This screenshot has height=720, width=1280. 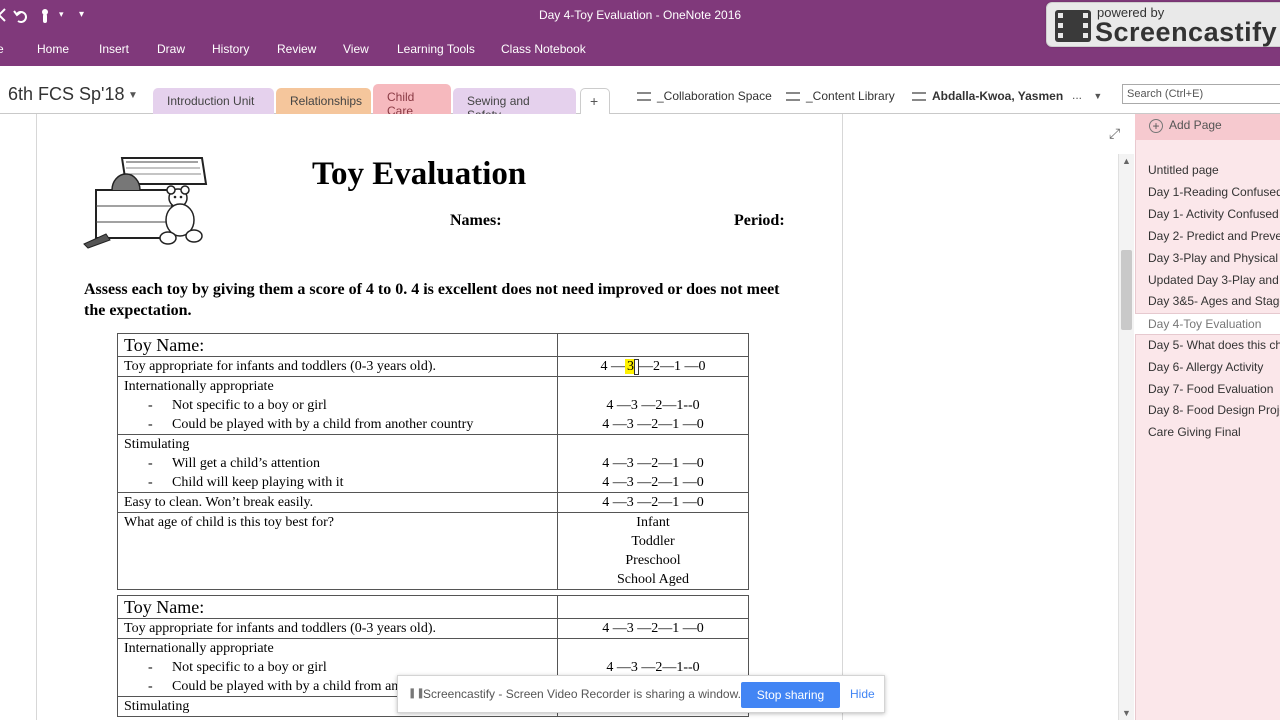 I want to click on toy-chest-image, so click(x=145, y=203).